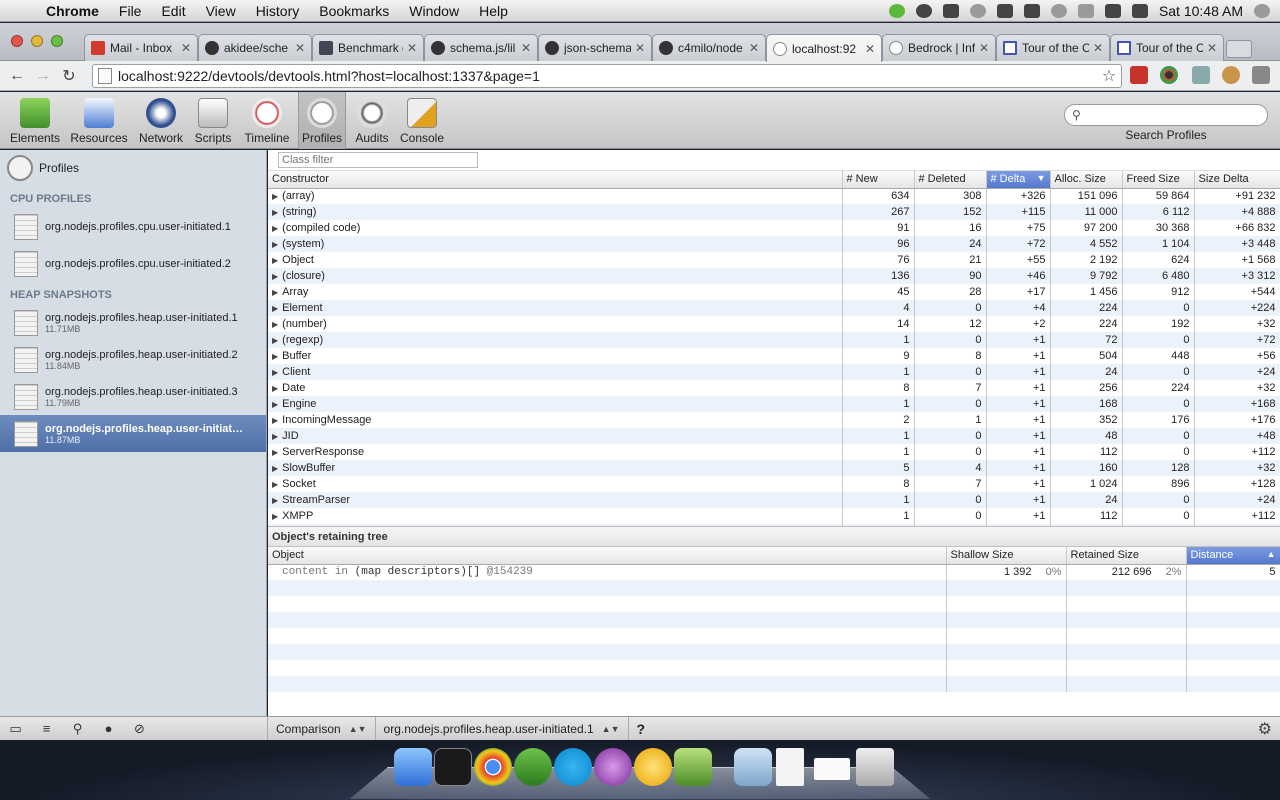  I want to click on display-icon, so click(1031, 10).